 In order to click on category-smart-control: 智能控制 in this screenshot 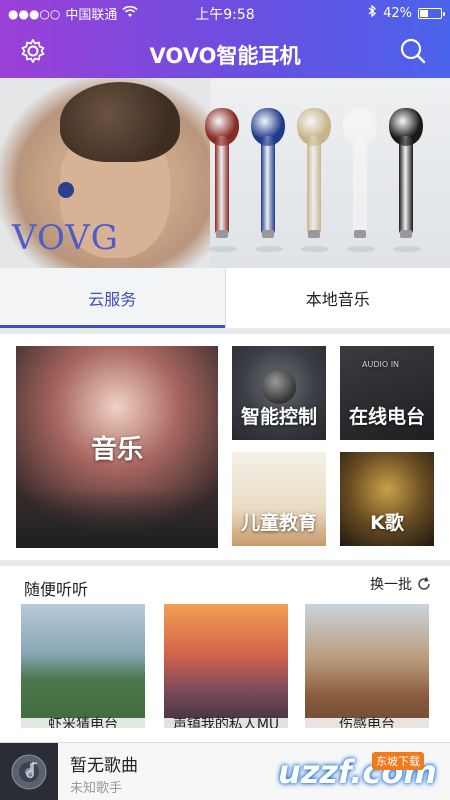, I will do `click(279, 393)`.